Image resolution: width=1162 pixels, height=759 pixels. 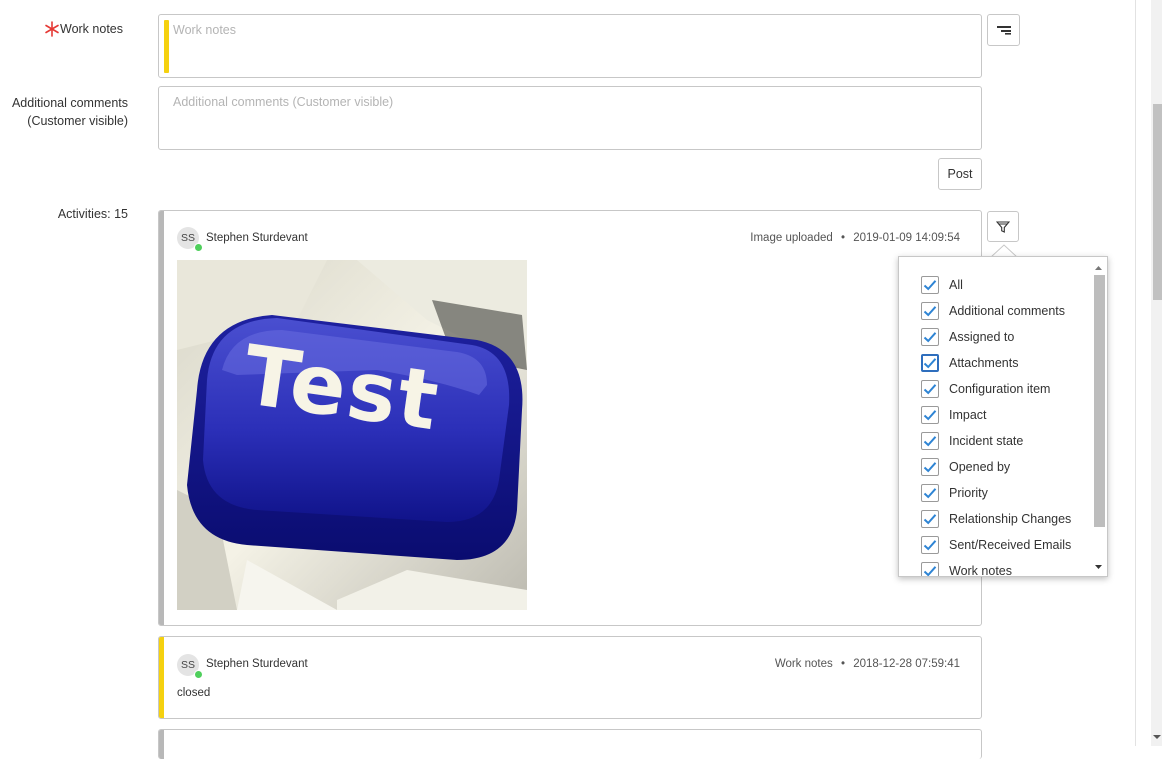 I want to click on filter-option: Assigned to, so click(x=967, y=337).